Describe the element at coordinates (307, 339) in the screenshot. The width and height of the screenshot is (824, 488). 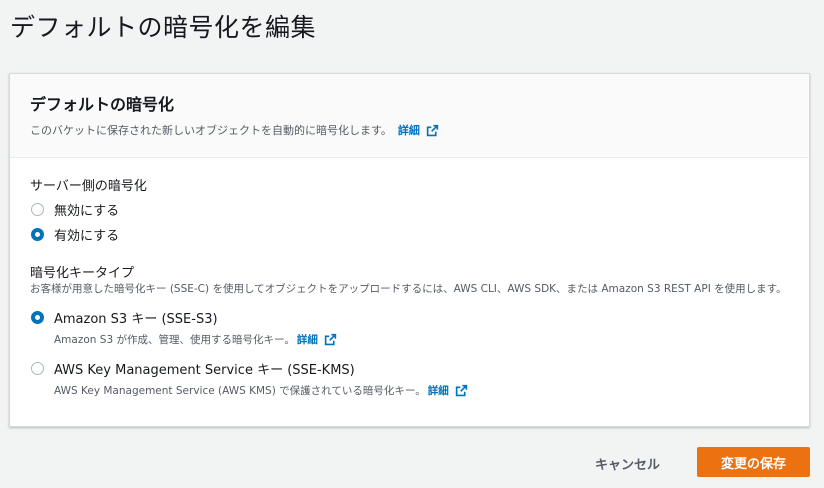
I see `sse-s3-learn-more-link: 詳細` at that location.